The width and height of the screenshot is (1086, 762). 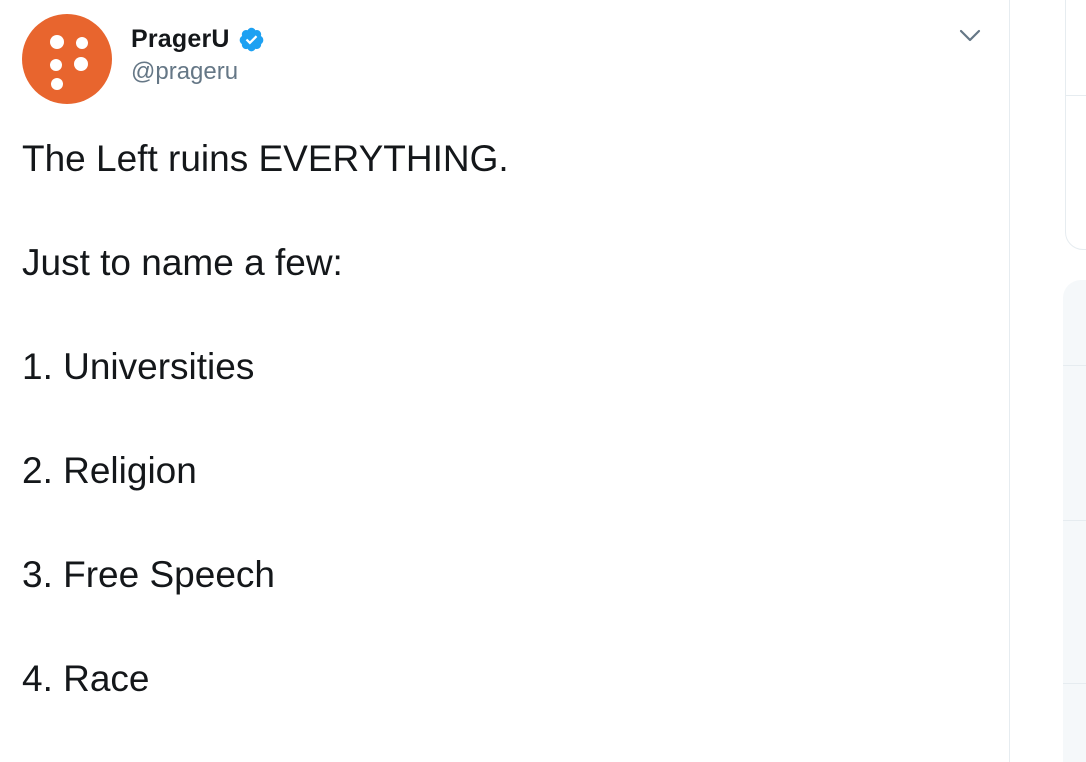 I want to click on sidebar-panel, so click(x=1075, y=125).